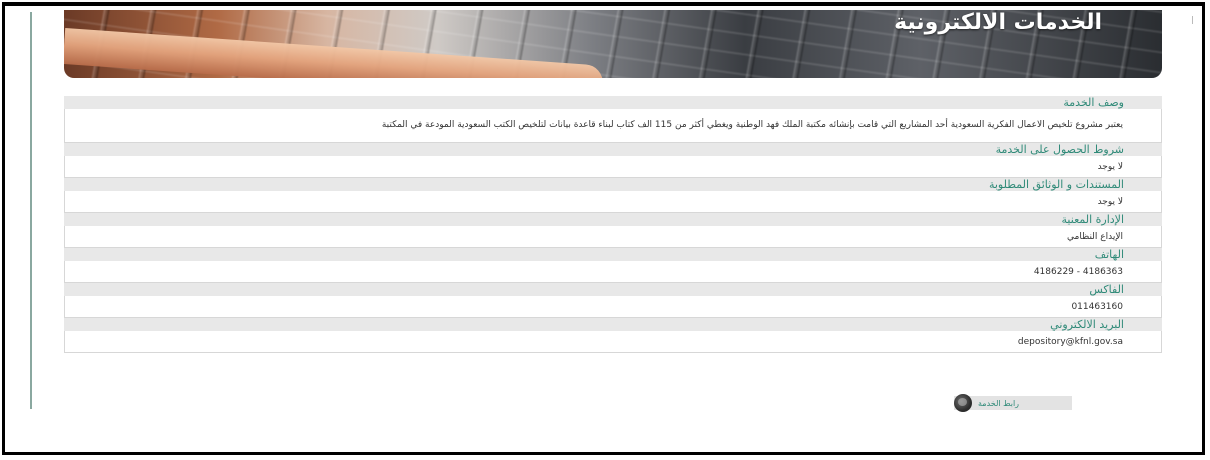  I want to click on email-address: depository@kfnl.gov.sa, so click(1070, 342).